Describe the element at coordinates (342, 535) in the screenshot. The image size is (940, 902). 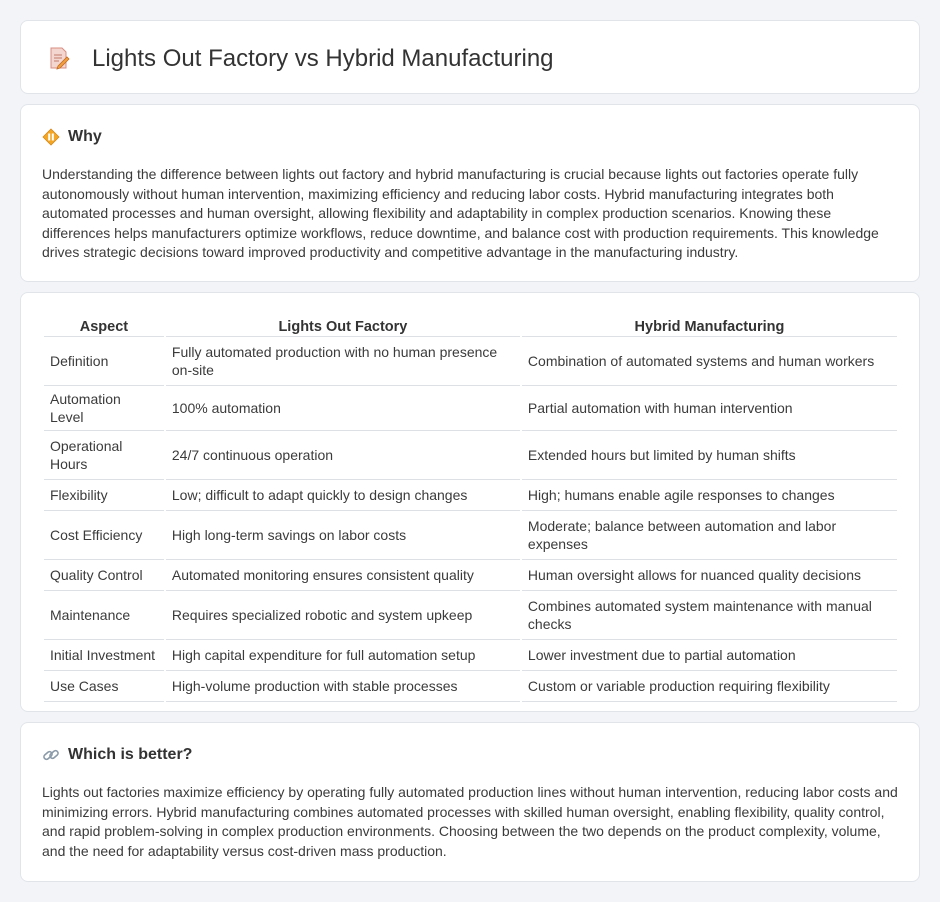
I see `lights-out-cell: High long-term savings on labor costs` at that location.